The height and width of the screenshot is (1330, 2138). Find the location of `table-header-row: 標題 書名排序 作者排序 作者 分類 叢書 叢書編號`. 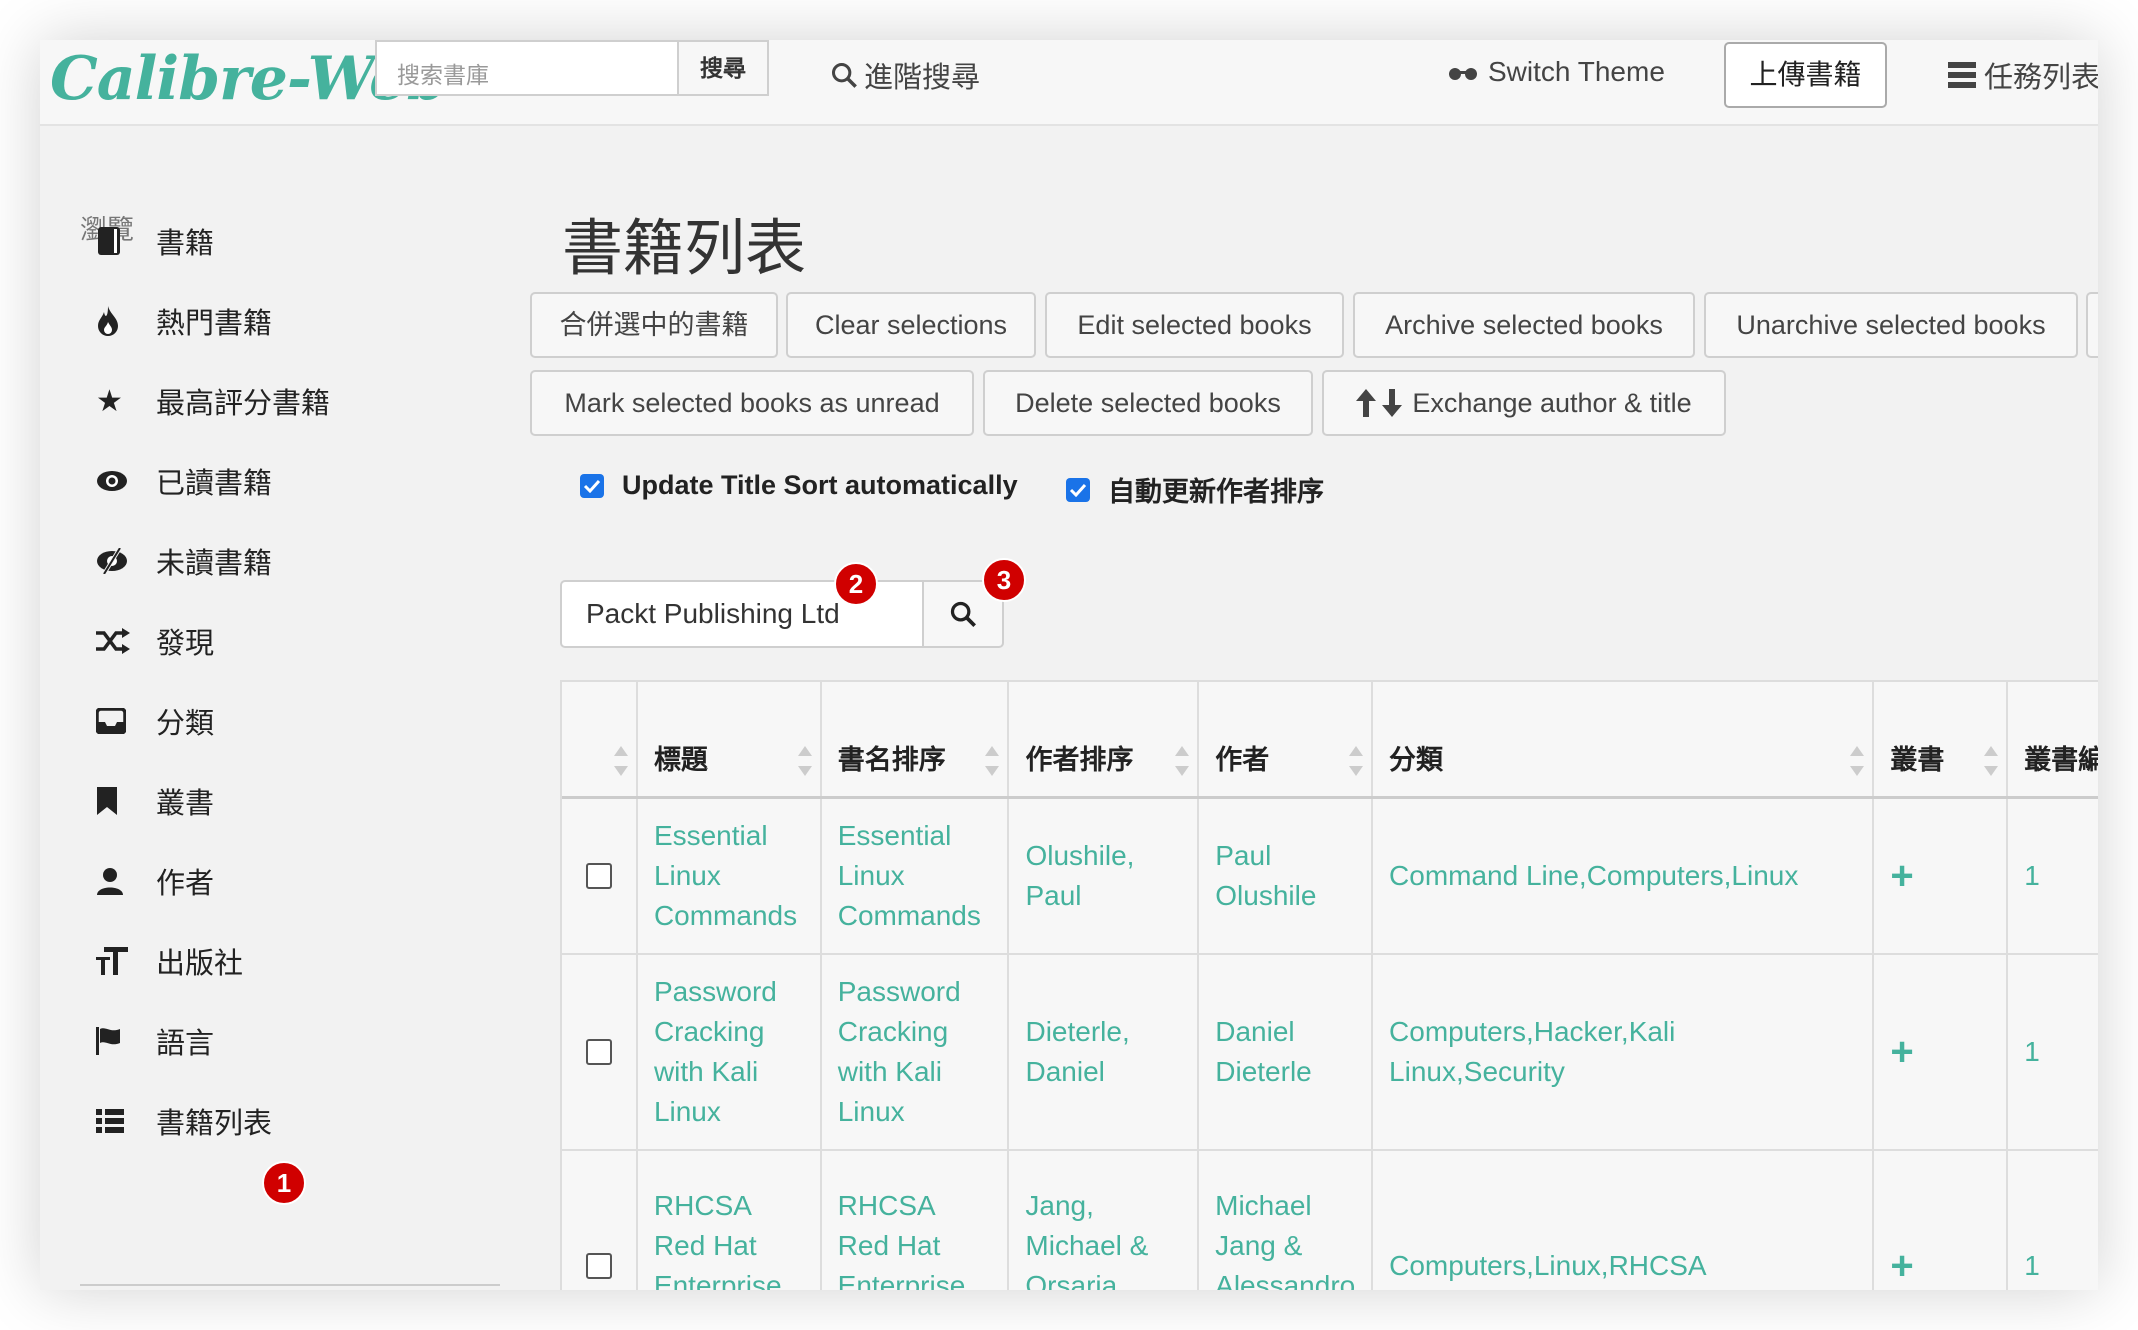

table-header-row: 標題 書名排序 作者排序 作者 分類 叢書 叢書編號 is located at coordinates (1330, 740).